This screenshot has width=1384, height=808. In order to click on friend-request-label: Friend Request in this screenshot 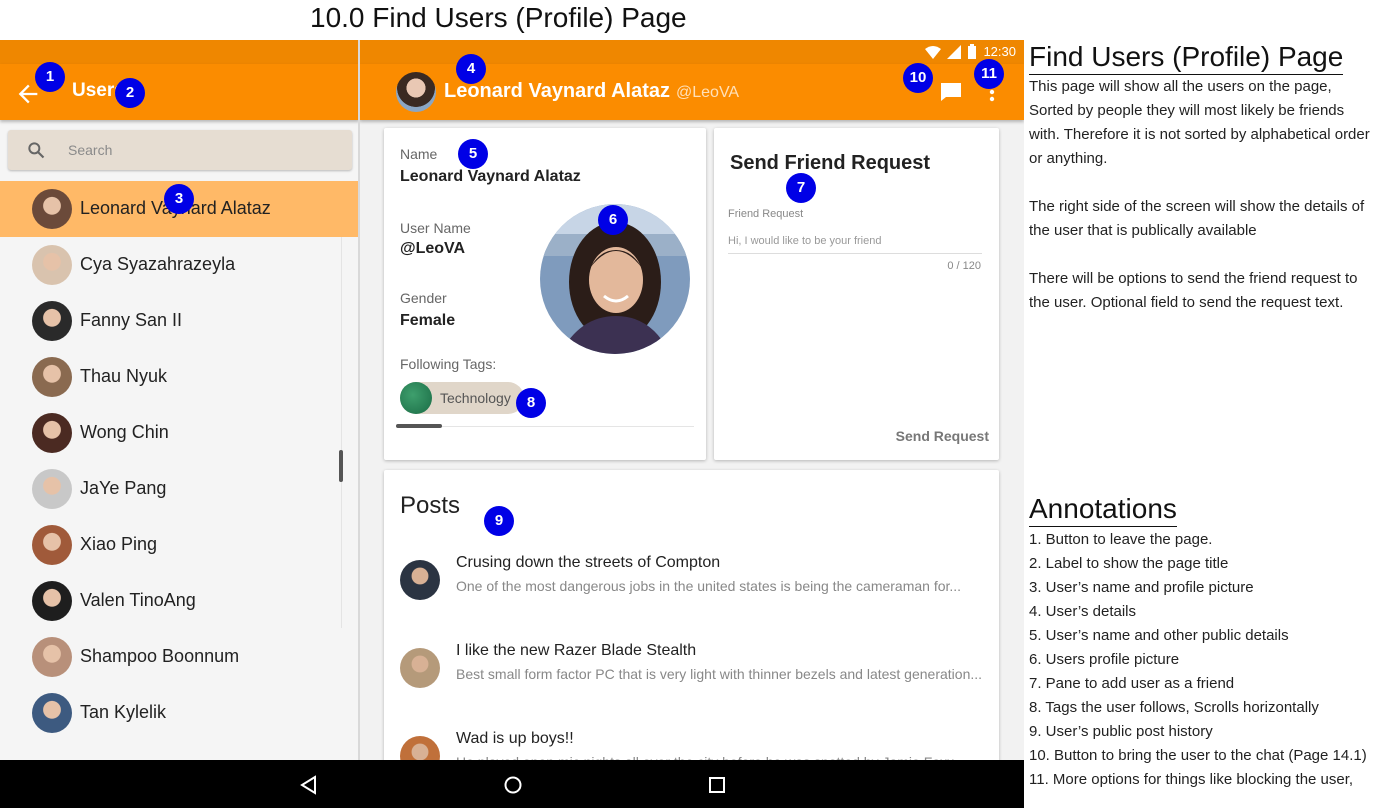, I will do `click(766, 214)`.